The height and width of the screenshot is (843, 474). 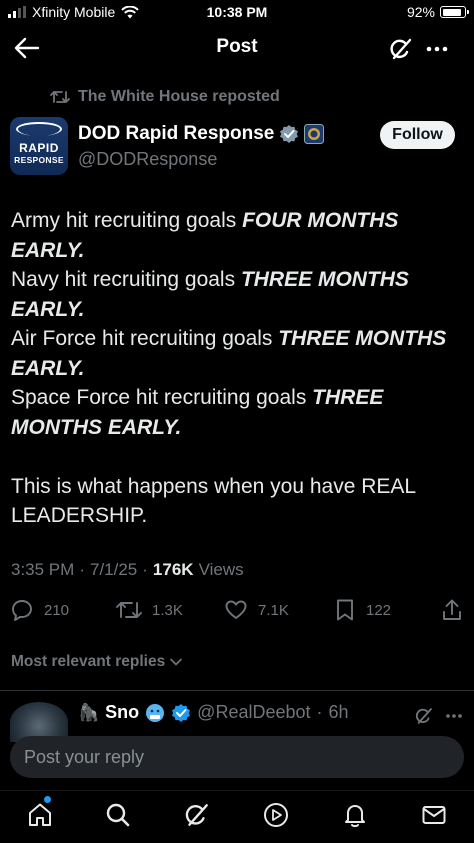 What do you see at coordinates (338, 712) in the screenshot?
I see `reply-age: 6h` at bounding box center [338, 712].